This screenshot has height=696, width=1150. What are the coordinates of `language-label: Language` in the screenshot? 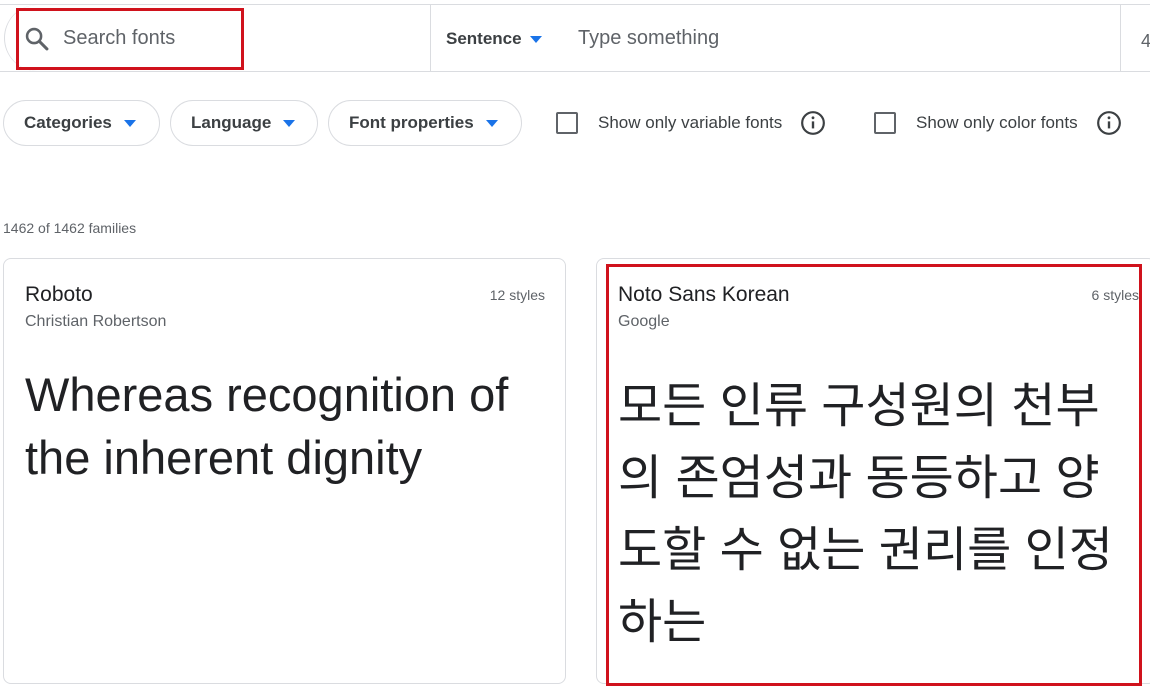 It's located at (231, 122).